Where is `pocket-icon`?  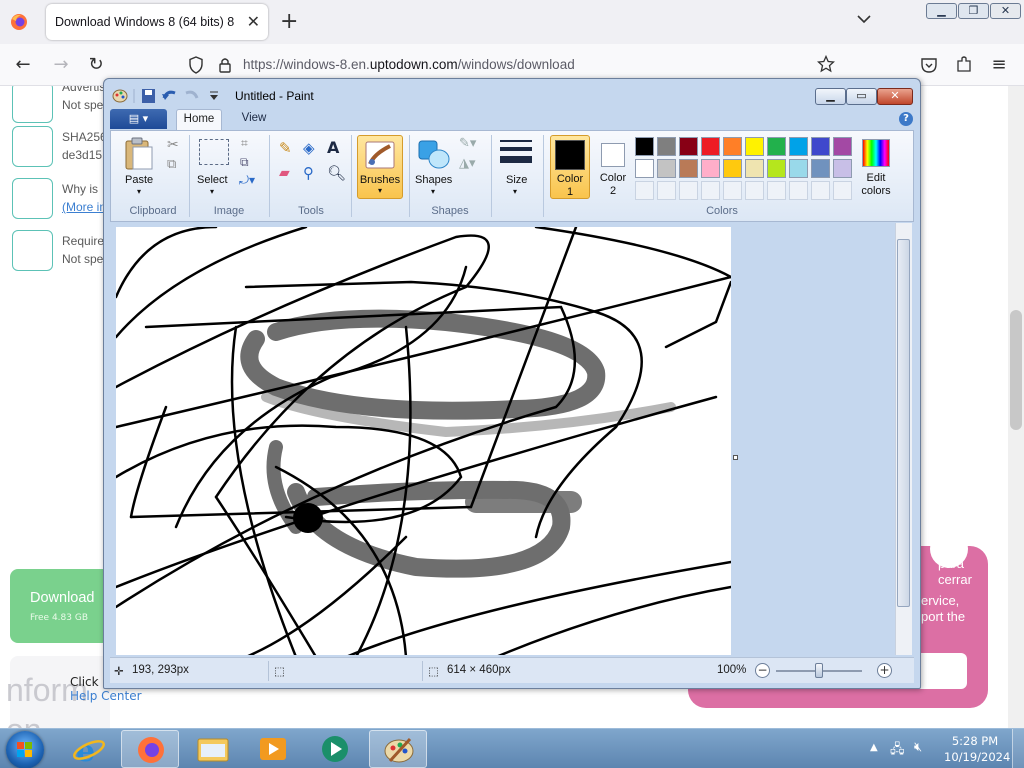
pocket-icon is located at coordinates (929, 65).